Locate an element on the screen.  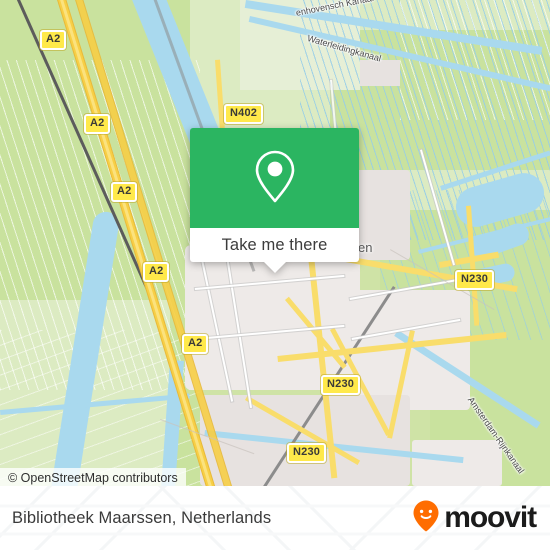
take-me-there-button: Take me there is located at coordinates (275, 245).